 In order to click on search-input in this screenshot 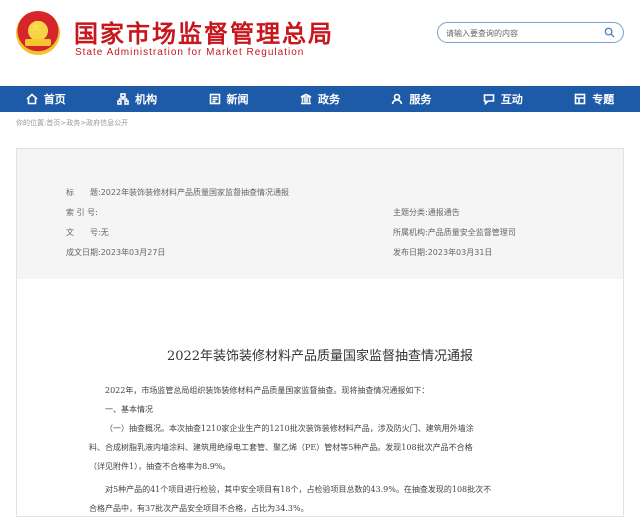, I will do `click(521, 33)`.